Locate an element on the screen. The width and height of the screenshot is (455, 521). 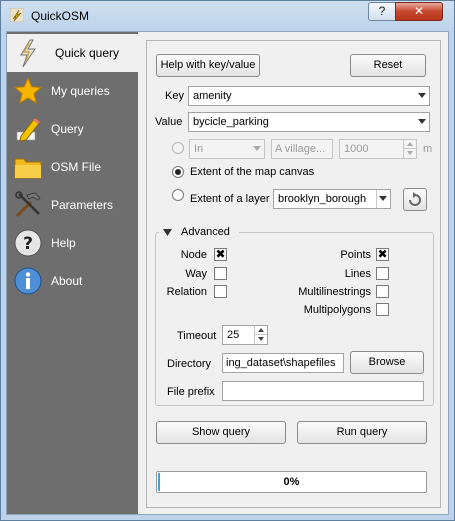
key-combo: amenity is located at coordinates (309, 96).